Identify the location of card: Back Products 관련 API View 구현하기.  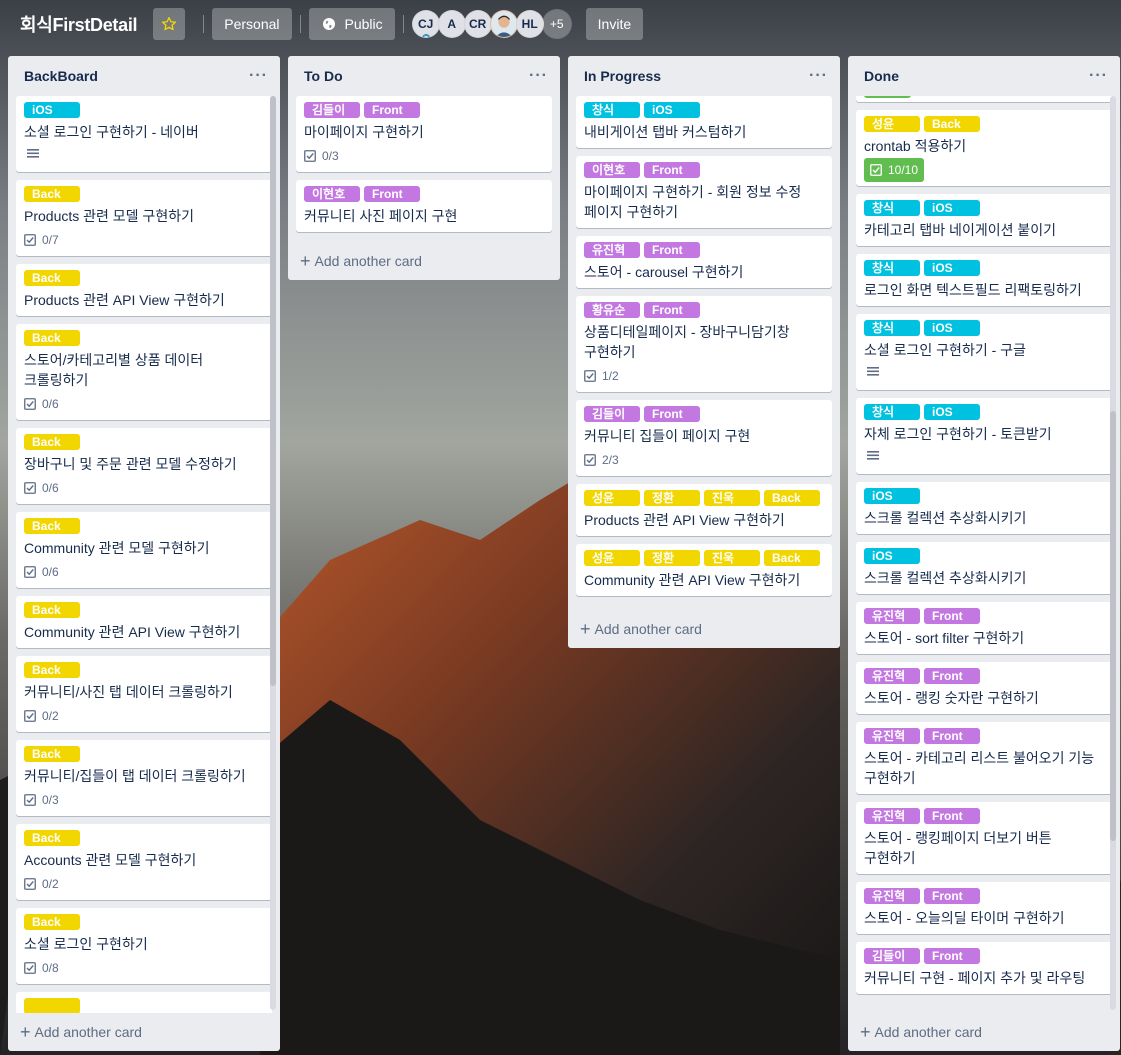
(144, 290).